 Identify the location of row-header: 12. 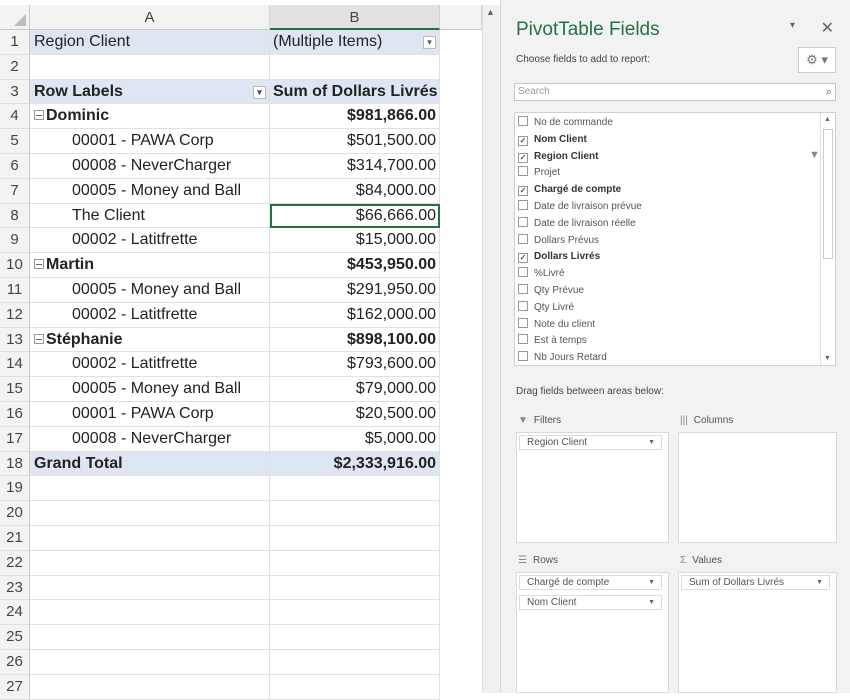
(15, 315).